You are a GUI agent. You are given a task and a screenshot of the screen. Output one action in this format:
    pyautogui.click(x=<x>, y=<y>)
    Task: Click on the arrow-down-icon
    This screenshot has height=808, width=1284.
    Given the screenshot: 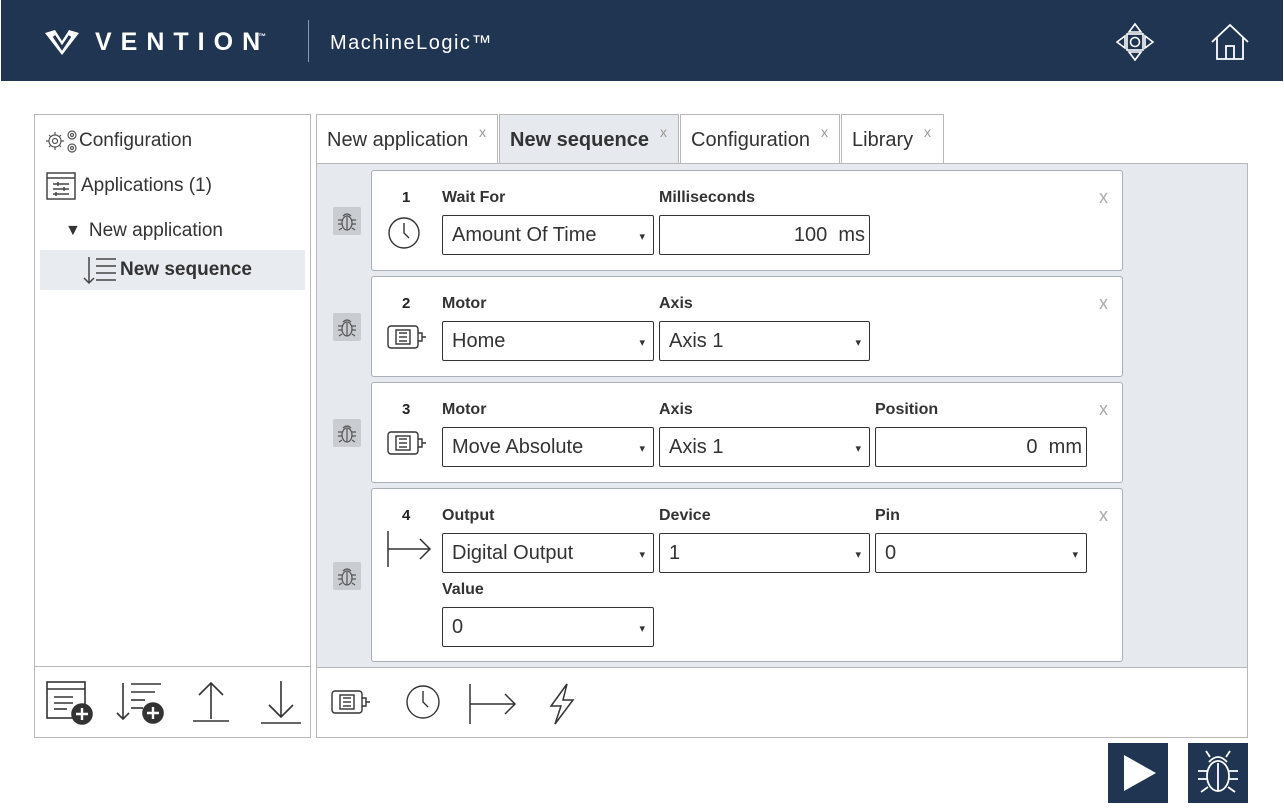 What is the action you would take?
    pyautogui.click(x=281, y=702)
    